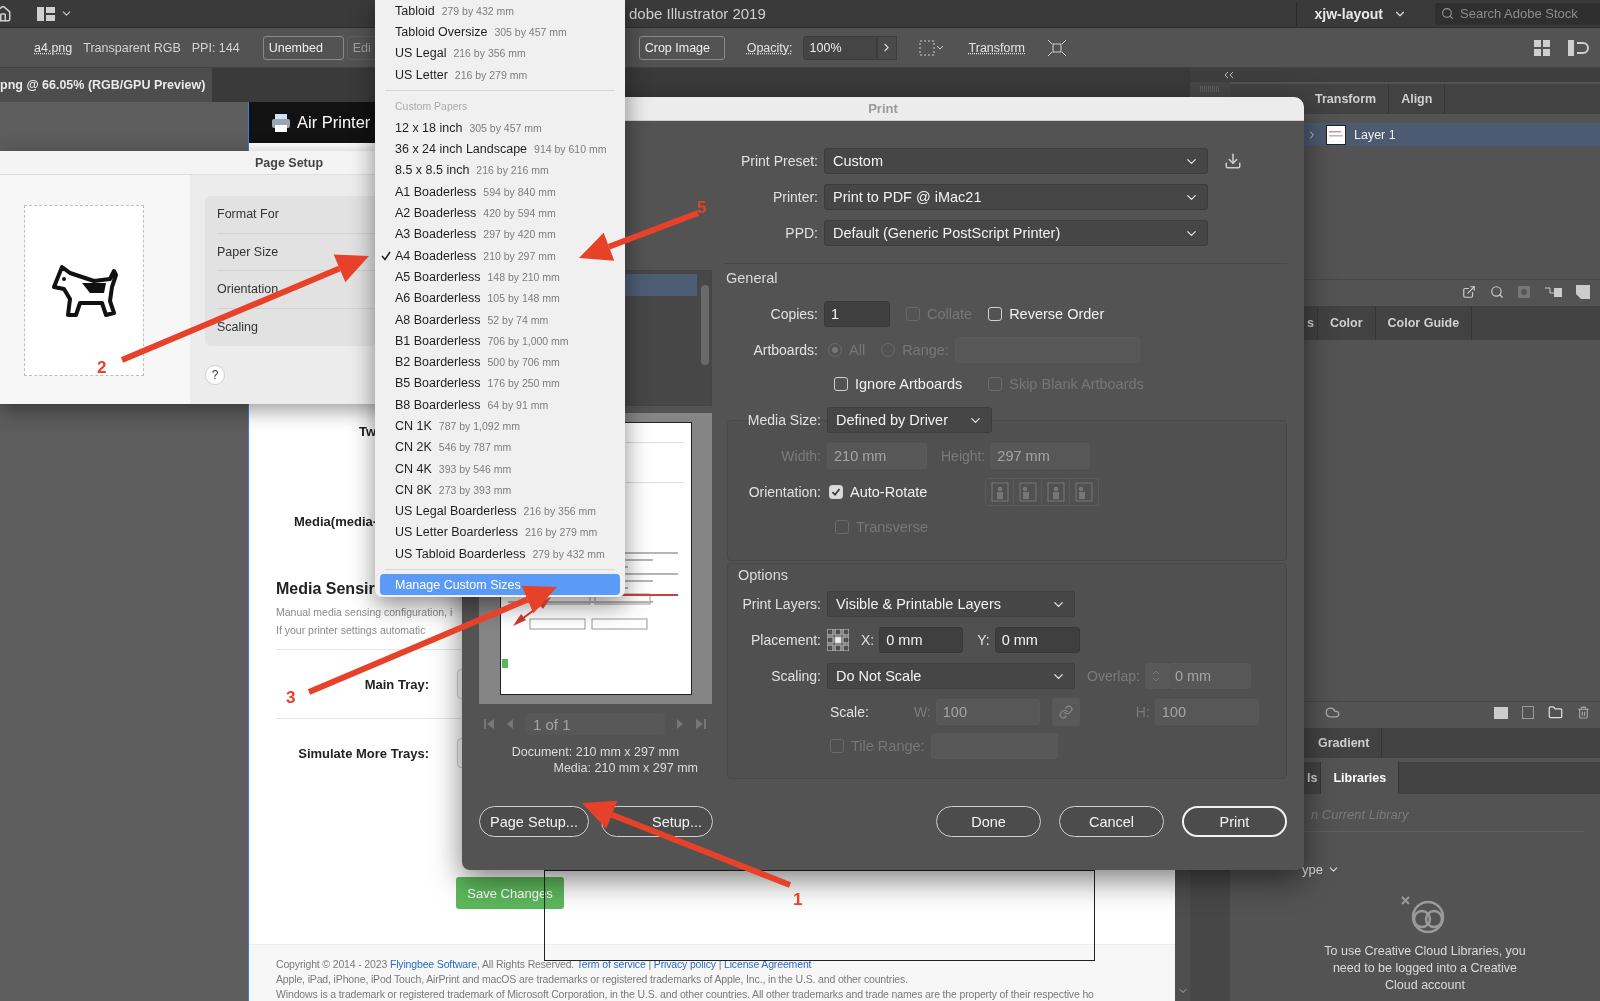 This screenshot has height=1001, width=1600. Describe the element at coordinates (1065, 712) in the screenshot. I see `link-proportions-button` at that location.